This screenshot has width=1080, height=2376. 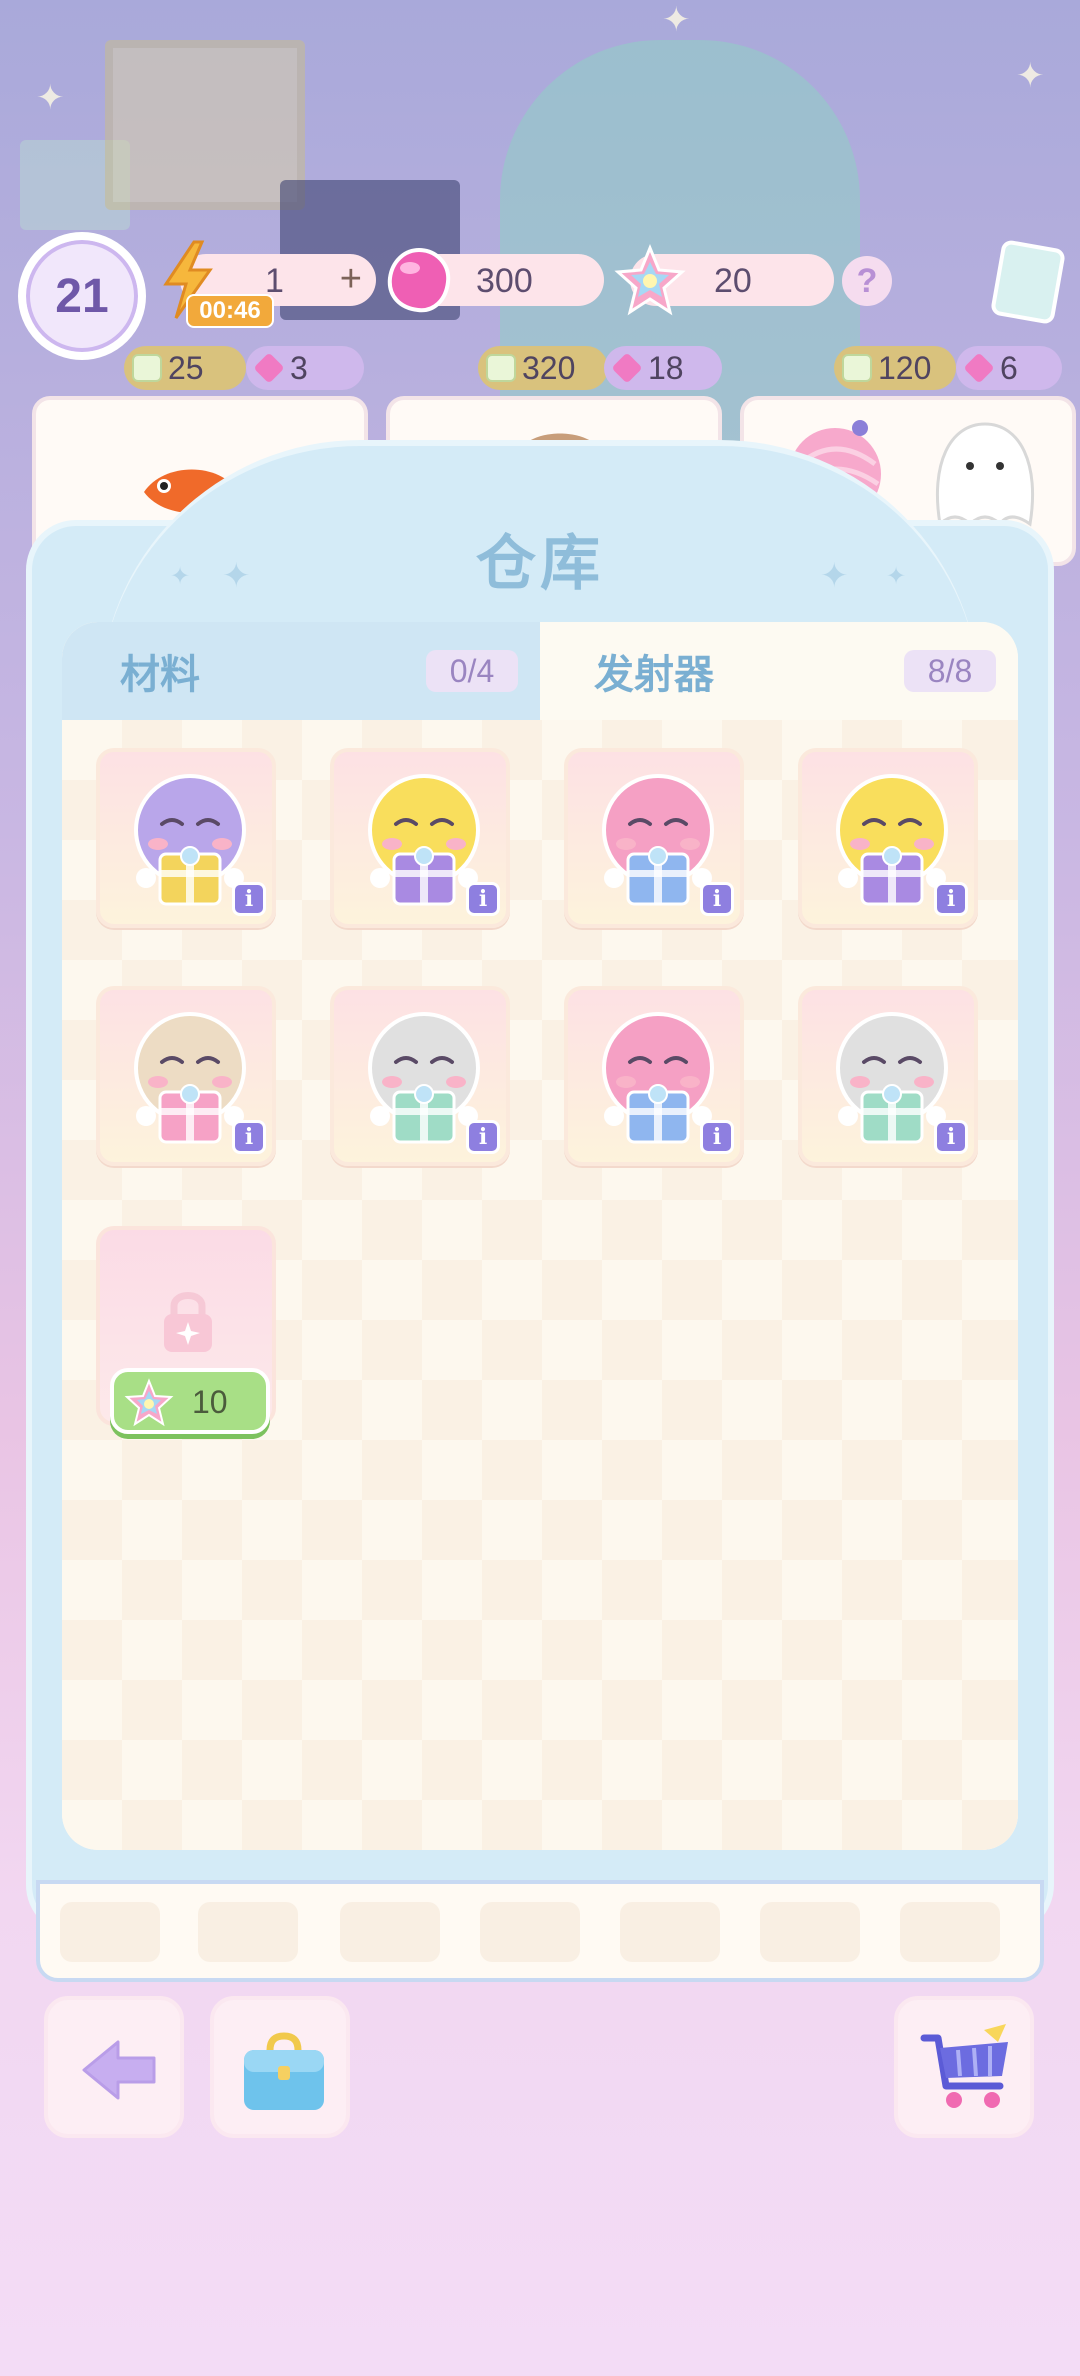 I want to click on shop-button, so click(x=964, y=2067).